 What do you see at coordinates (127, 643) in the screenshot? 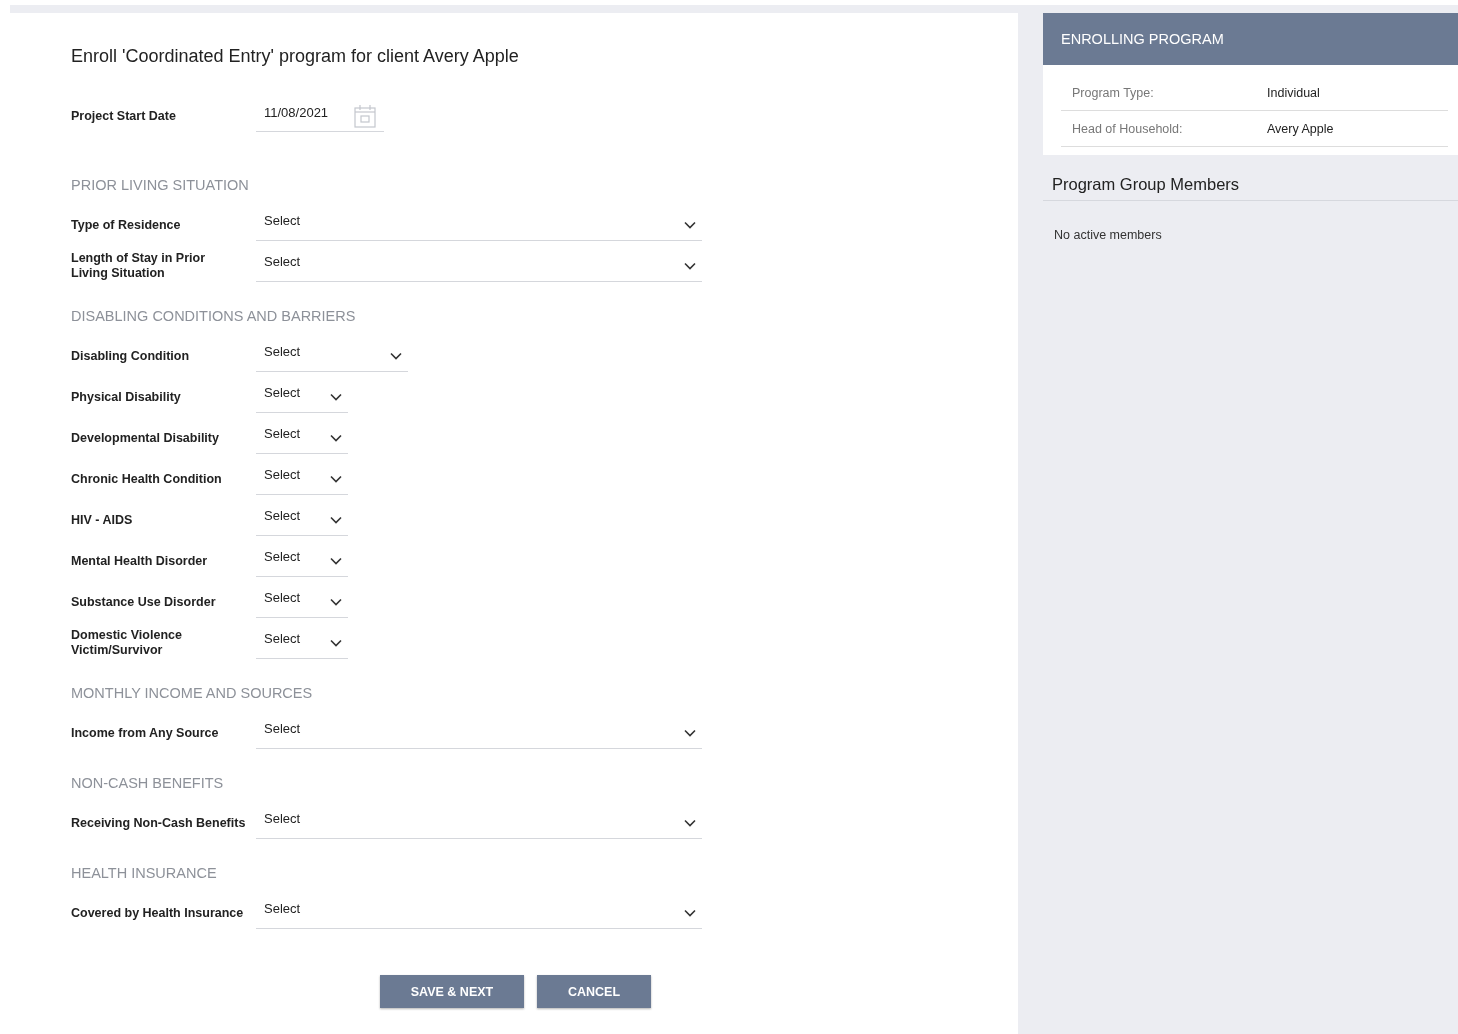
I see `field-label: Domestic Violence Victim/Survivor` at bounding box center [127, 643].